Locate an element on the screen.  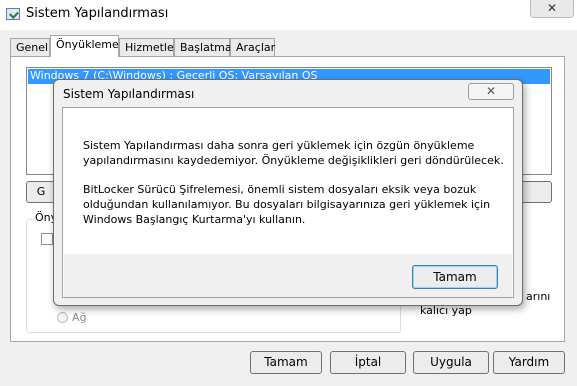
help-button: Yardım is located at coordinates (529, 362).